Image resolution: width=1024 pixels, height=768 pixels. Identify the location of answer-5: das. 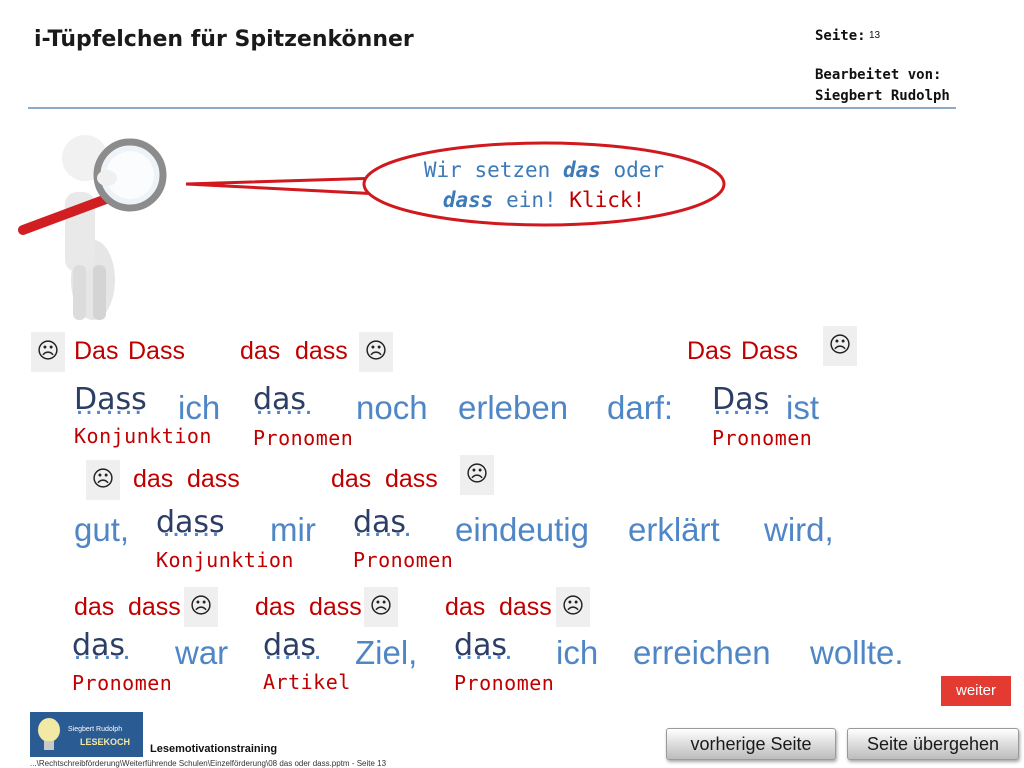
(380, 522).